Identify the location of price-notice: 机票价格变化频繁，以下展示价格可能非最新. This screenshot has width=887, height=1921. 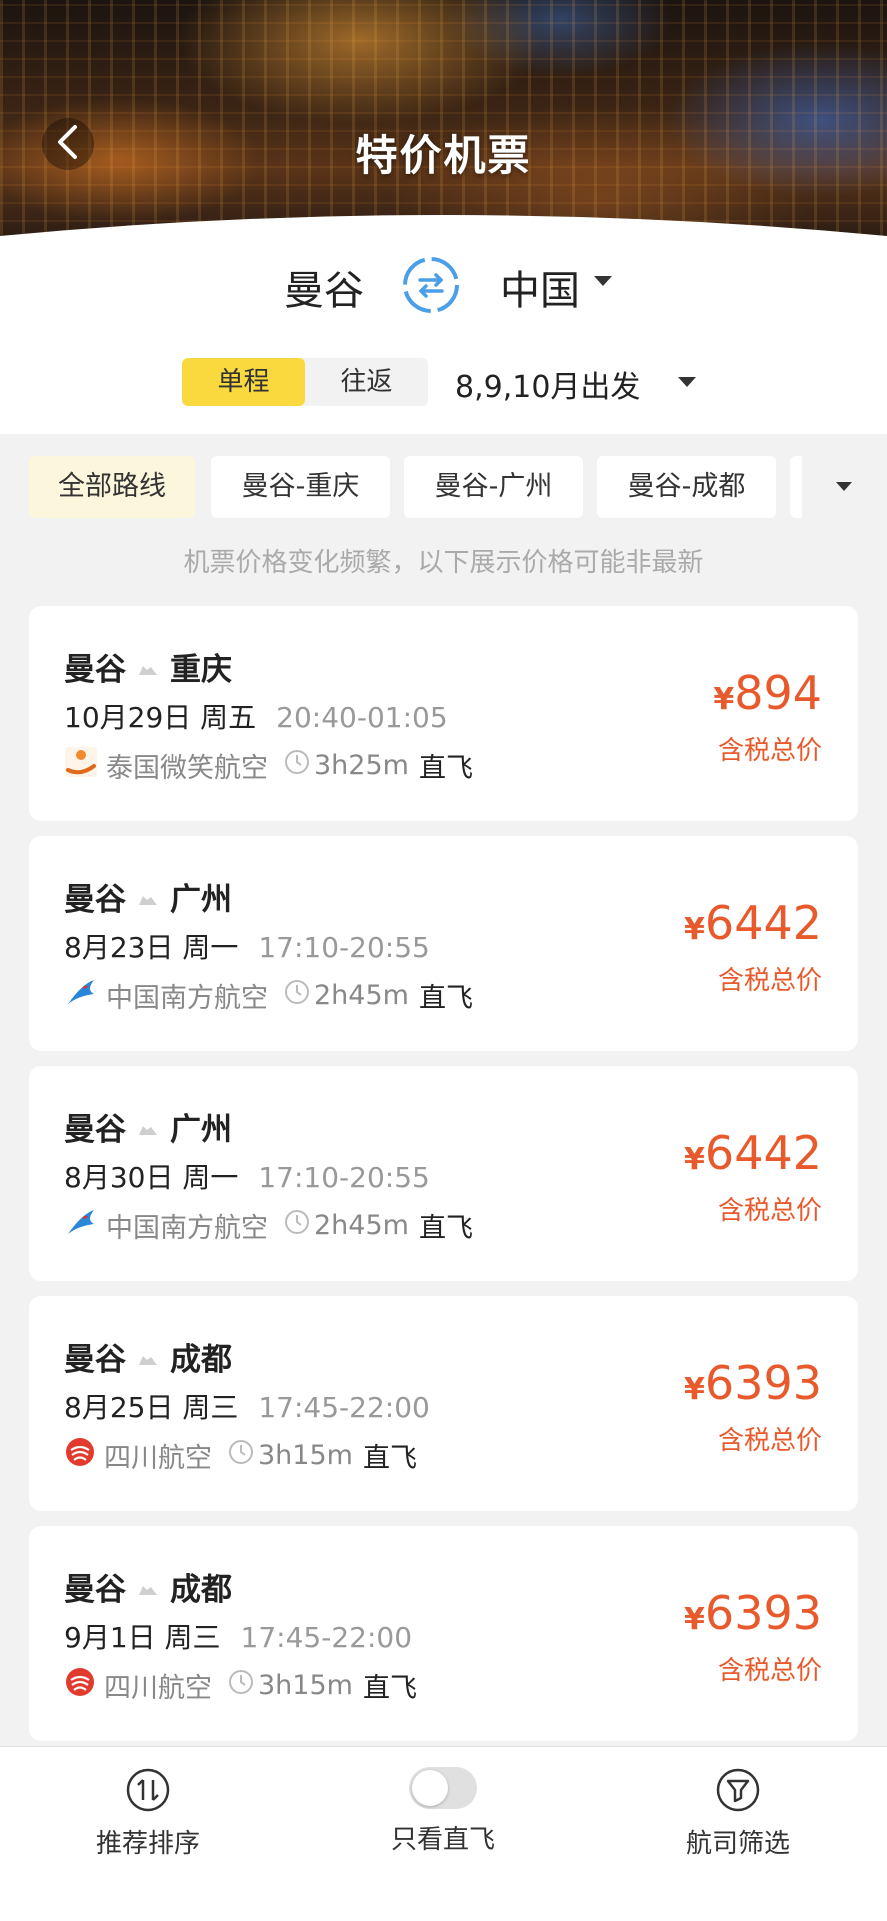
(443, 563).